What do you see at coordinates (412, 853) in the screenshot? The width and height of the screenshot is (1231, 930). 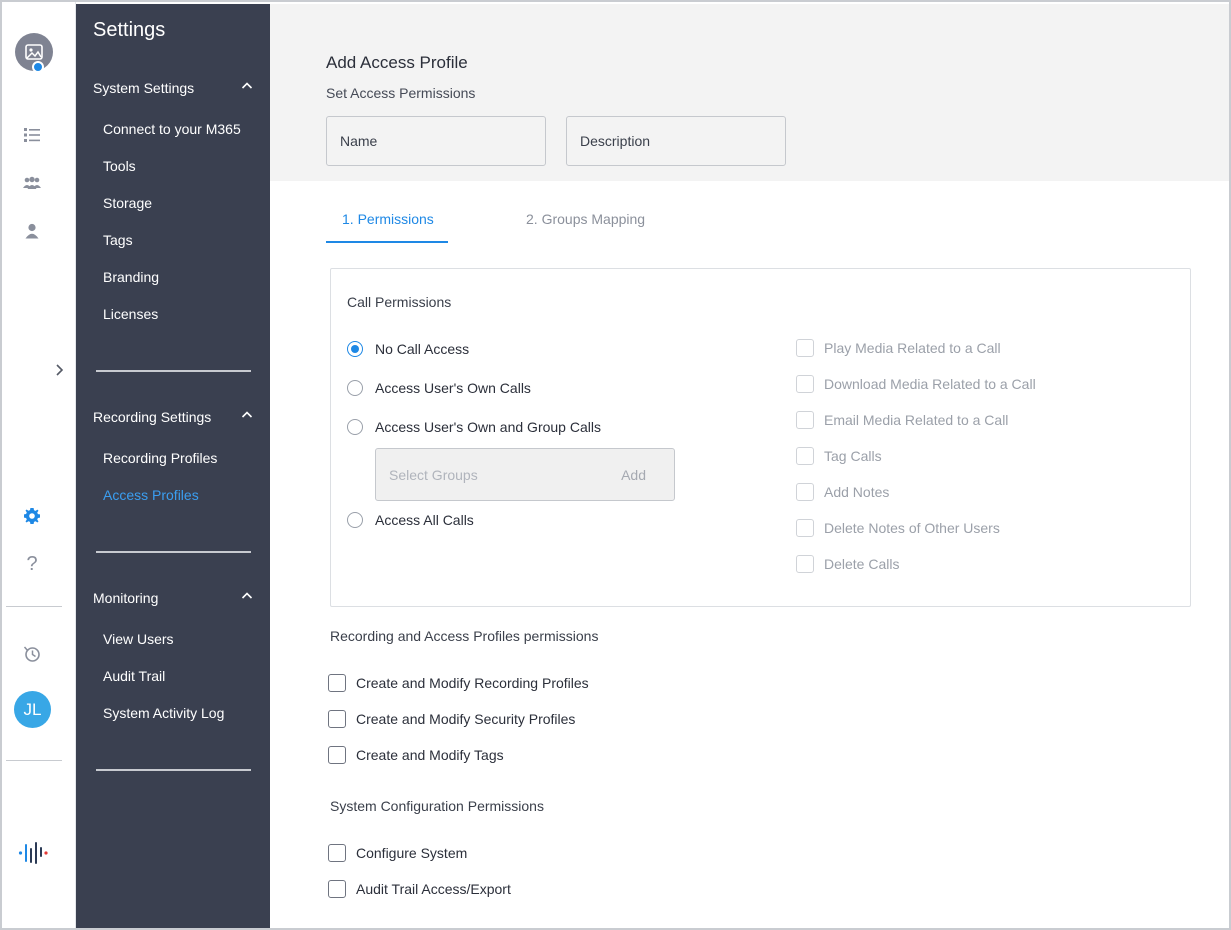 I see `checkbox-label: Configure System` at bounding box center [412, 853].